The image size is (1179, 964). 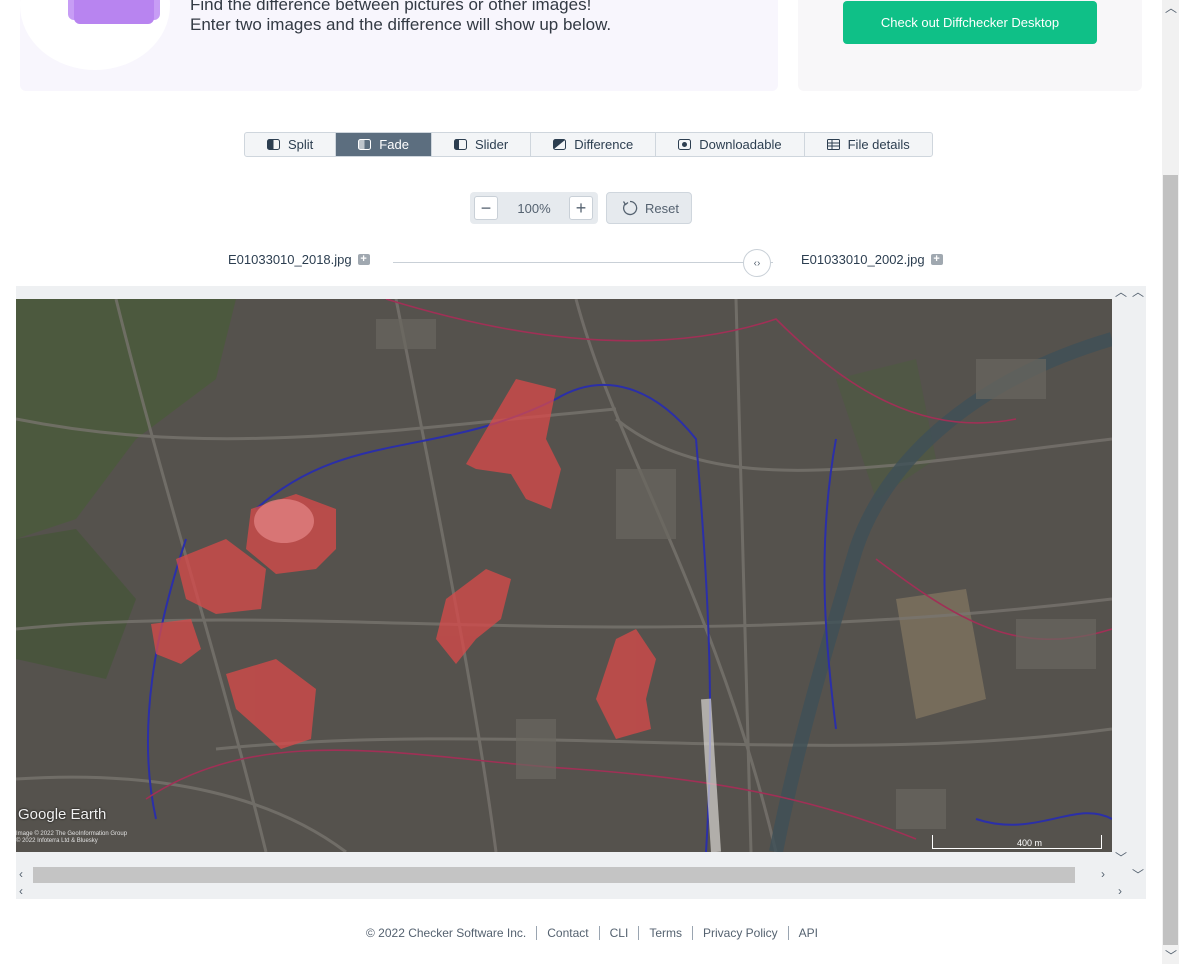 I want to click on tab-difference-label: Difference, so click(x=604, y=144).